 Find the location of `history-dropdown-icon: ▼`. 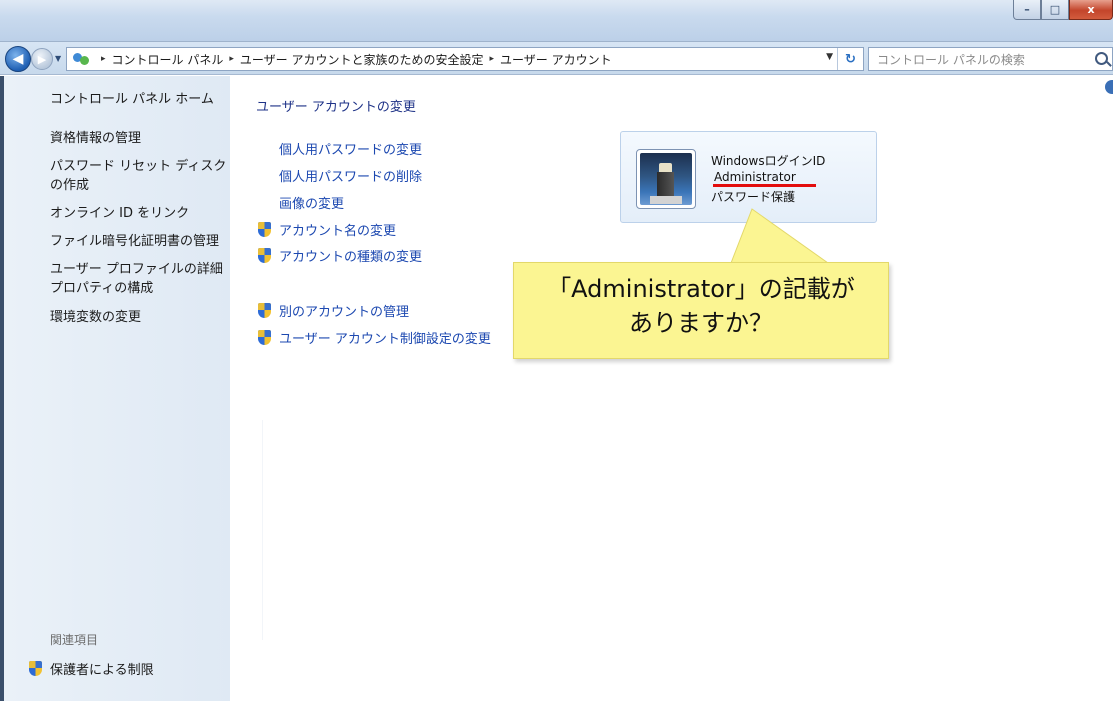

history-dropdown-icon: ▼ is located at coordinates (58, 58).